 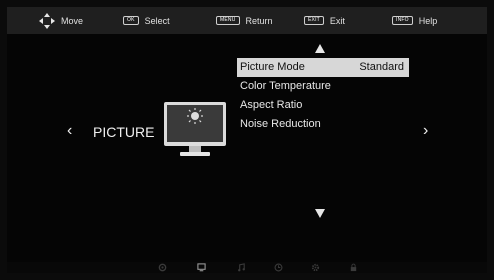 What do you see at coordinates (285, 86) in the screenshot?
I see `menu-item-label: Color Temperature` at bounding box center [285, 86].